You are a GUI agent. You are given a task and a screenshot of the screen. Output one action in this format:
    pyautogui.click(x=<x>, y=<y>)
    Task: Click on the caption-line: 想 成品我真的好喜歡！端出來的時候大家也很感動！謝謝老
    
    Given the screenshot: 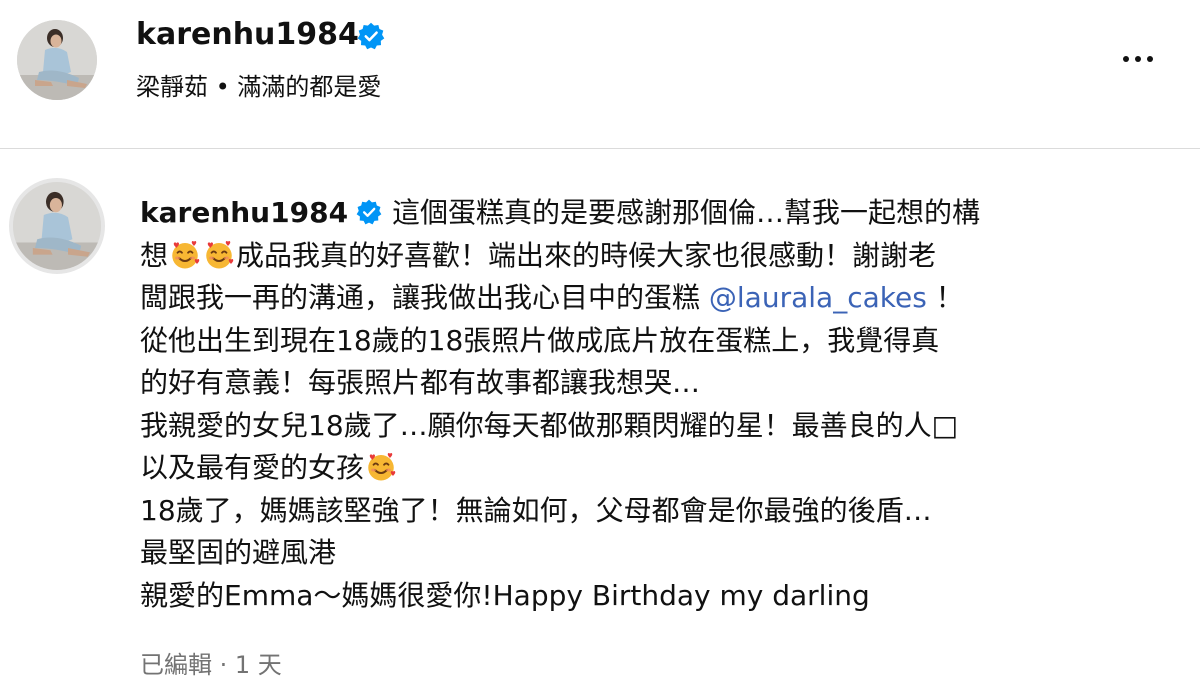 What is the action you would take?
    pyautogui.click(x=640, y=256)
    